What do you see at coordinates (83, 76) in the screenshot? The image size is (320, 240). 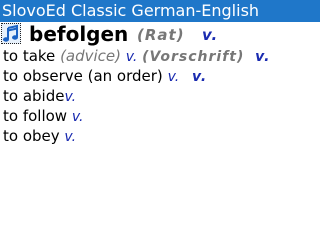 I see `translation: to observe (an order)` at bounding box center [83, 76].